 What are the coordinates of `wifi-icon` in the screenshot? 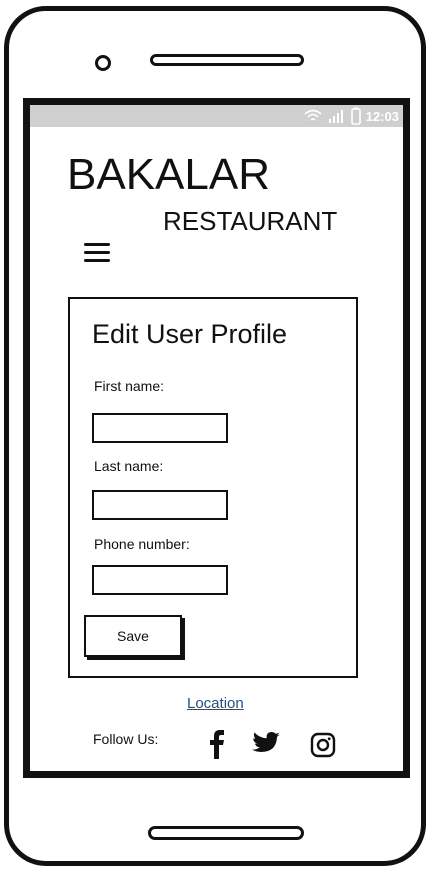 It's located at (313, 115).